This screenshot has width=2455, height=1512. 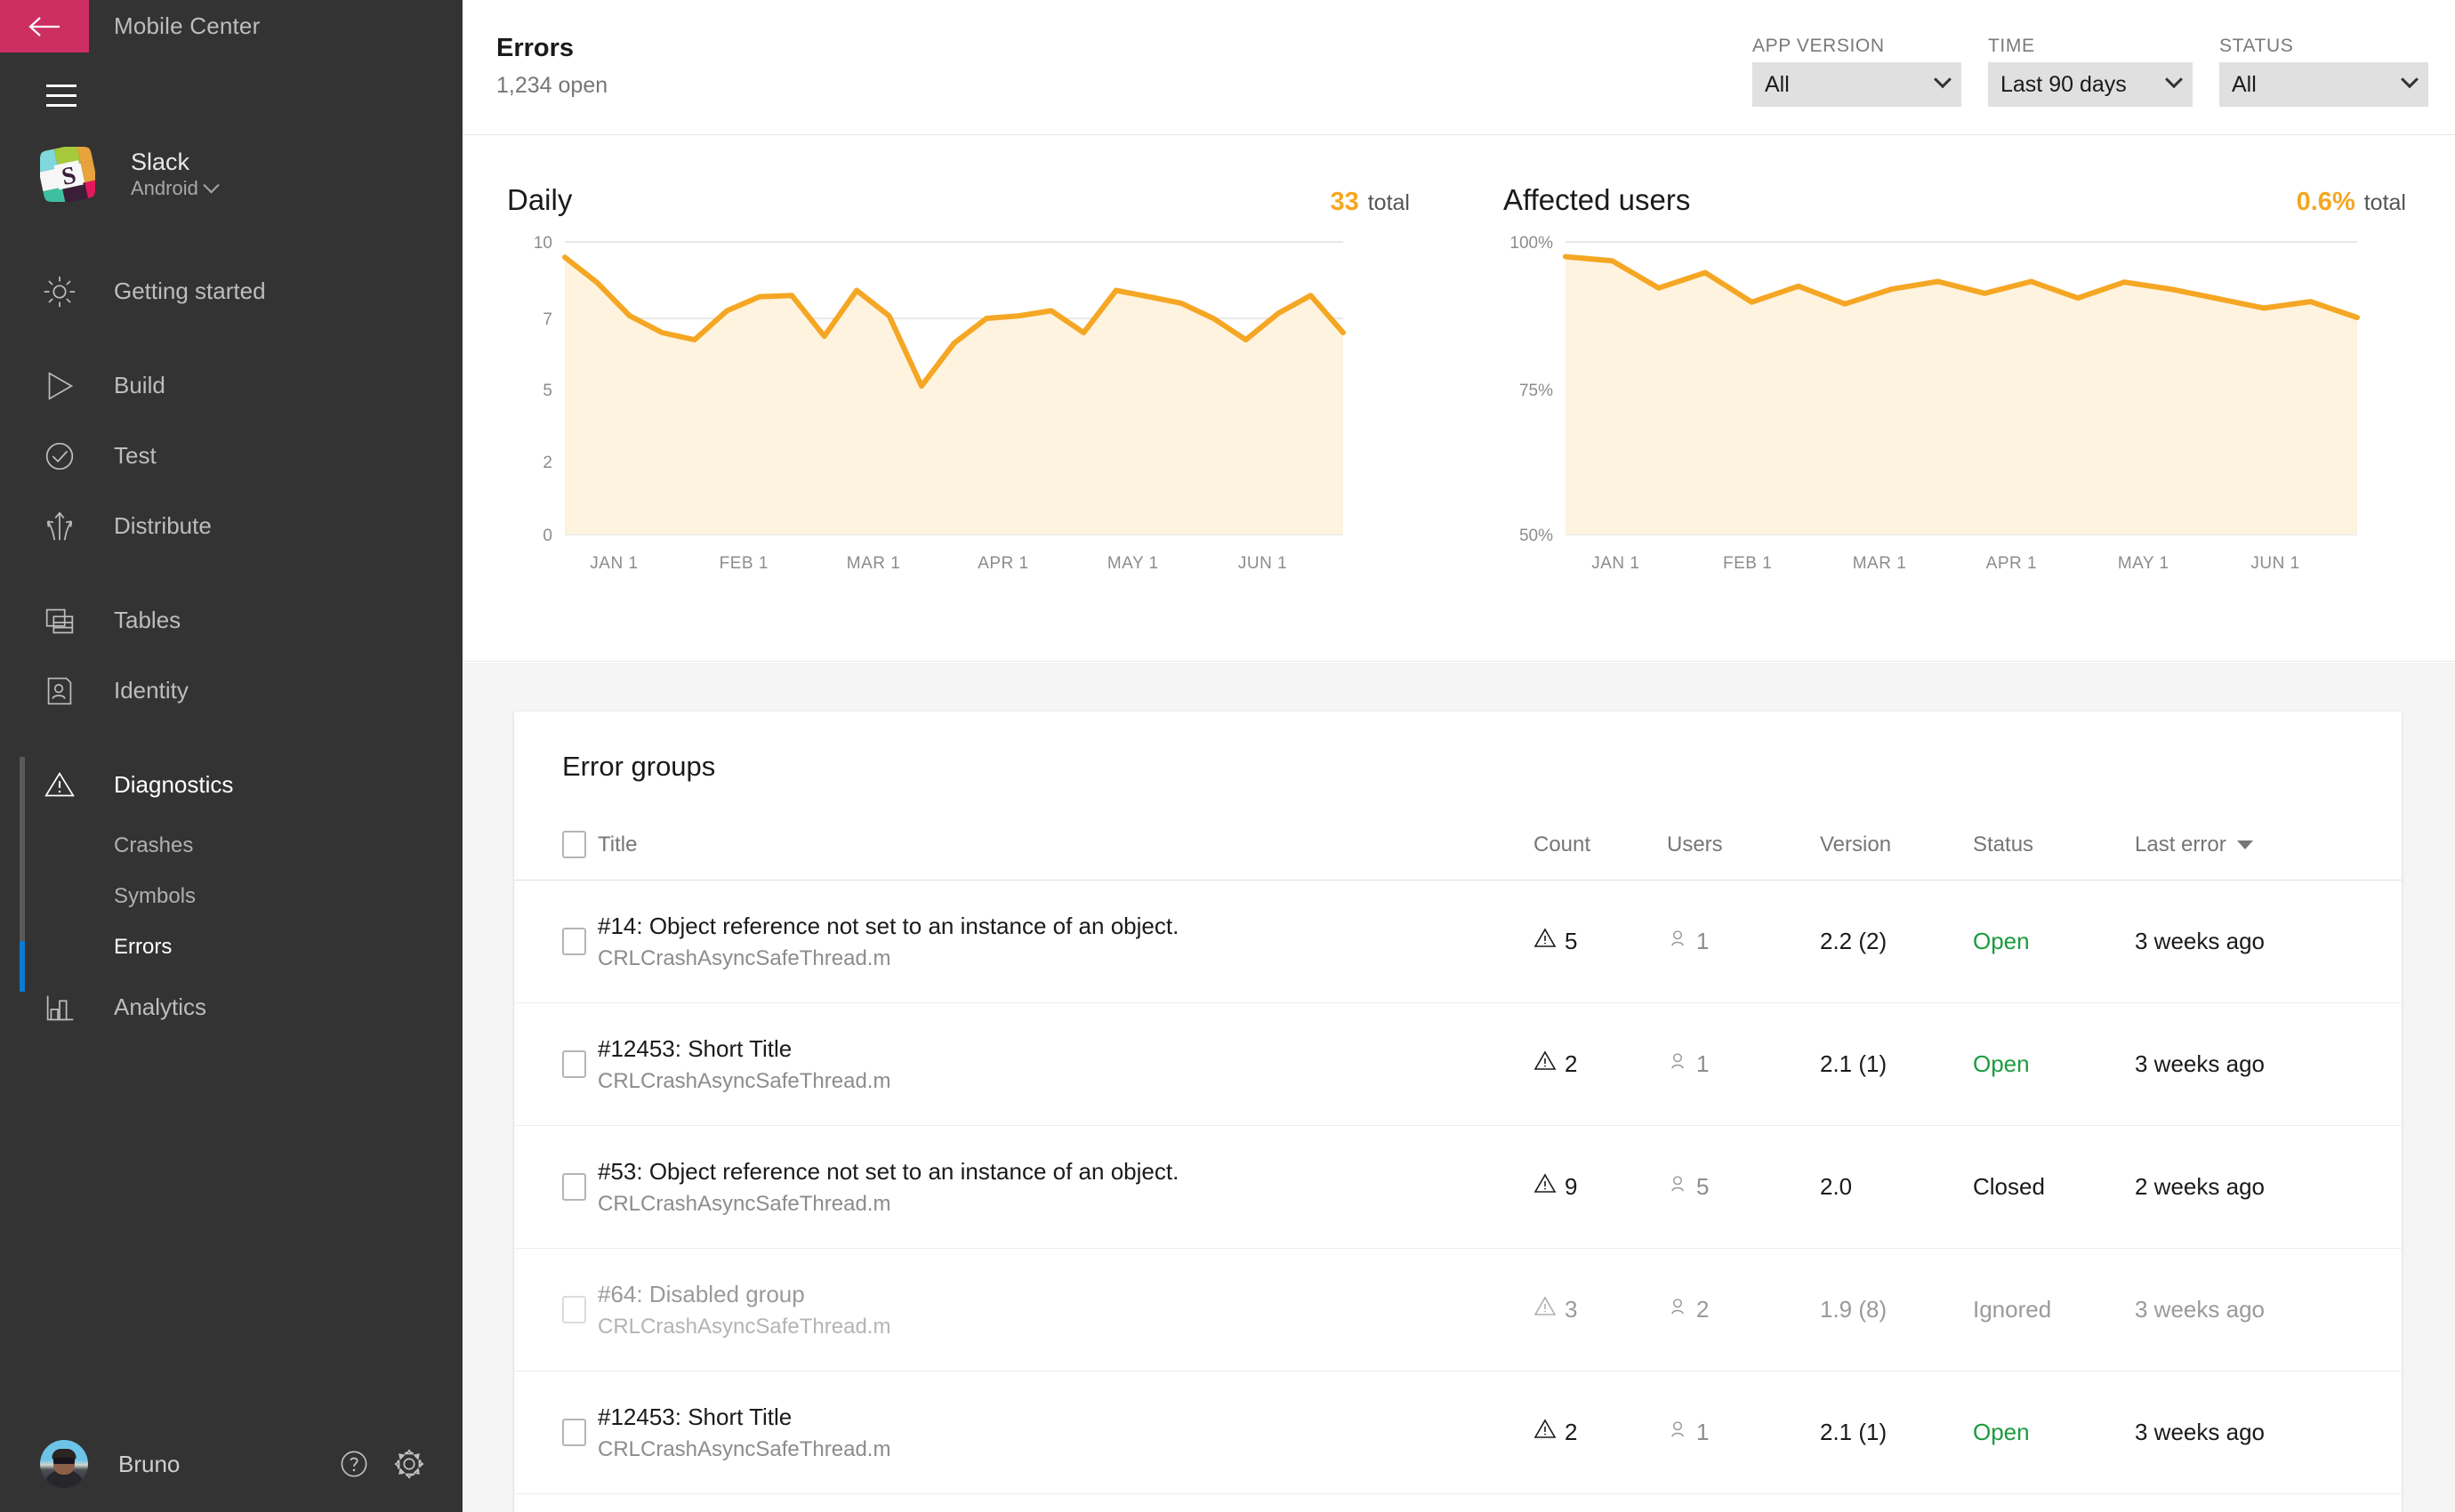 I want to click on sidebar-subitem-crashes: Crashes, so click(x=232, y=845).